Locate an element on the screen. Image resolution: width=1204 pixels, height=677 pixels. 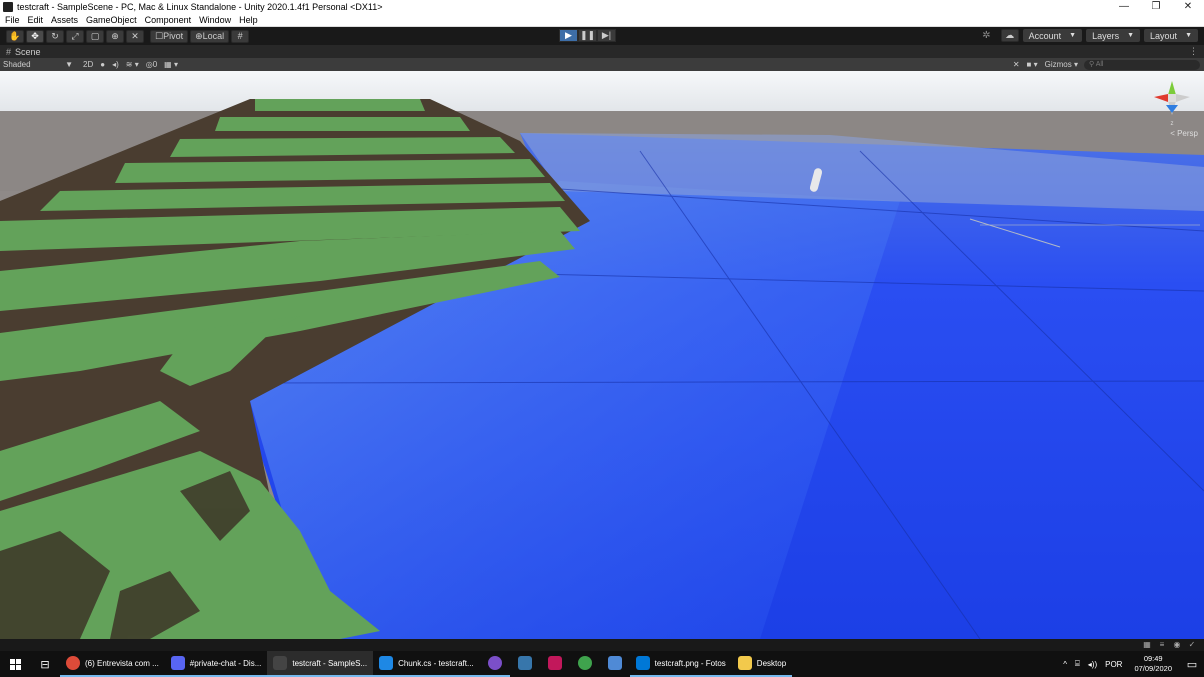
play-button: ▶ is located at coordinates (568, 35).